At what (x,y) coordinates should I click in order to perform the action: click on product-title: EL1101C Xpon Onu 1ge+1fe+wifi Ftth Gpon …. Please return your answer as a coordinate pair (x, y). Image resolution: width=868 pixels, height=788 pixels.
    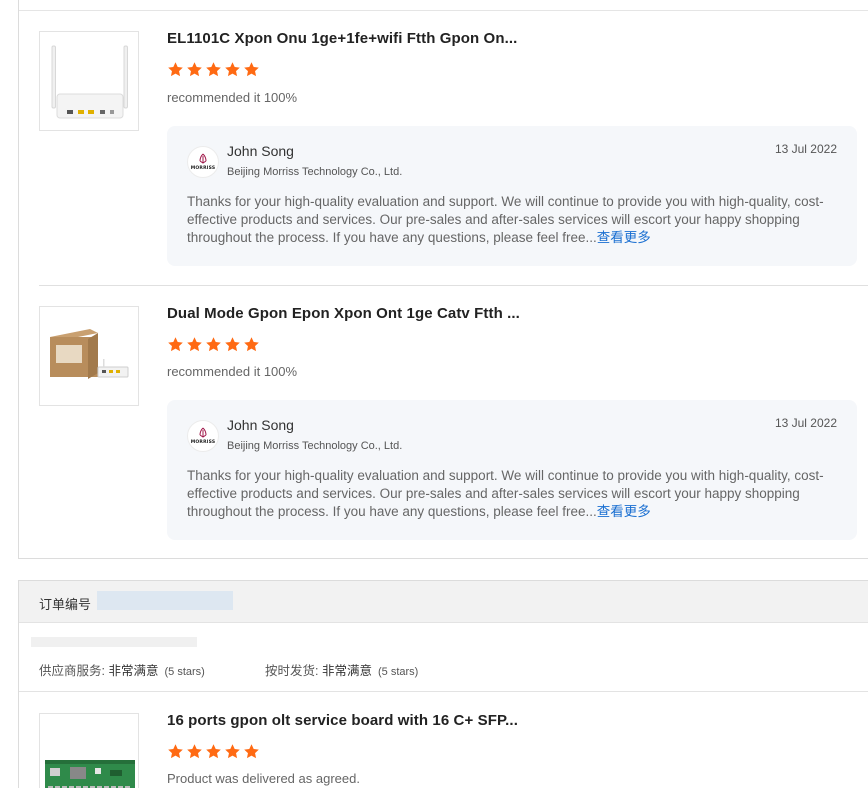
    Looking at the image, I should click on (342, 38).